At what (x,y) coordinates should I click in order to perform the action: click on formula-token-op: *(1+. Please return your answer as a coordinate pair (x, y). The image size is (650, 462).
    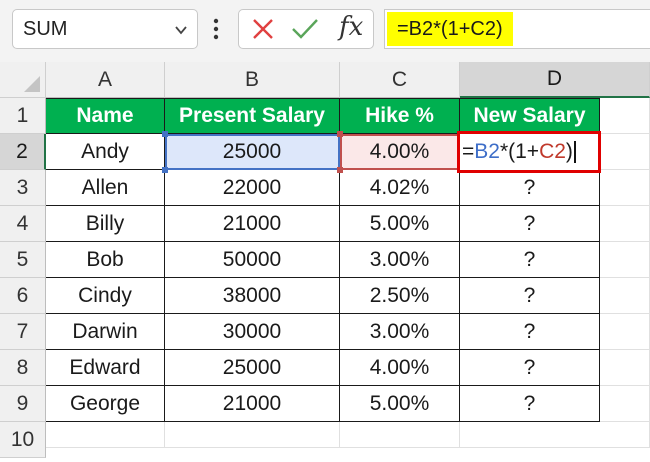
    Looking at the image, I should click on (519, 151).